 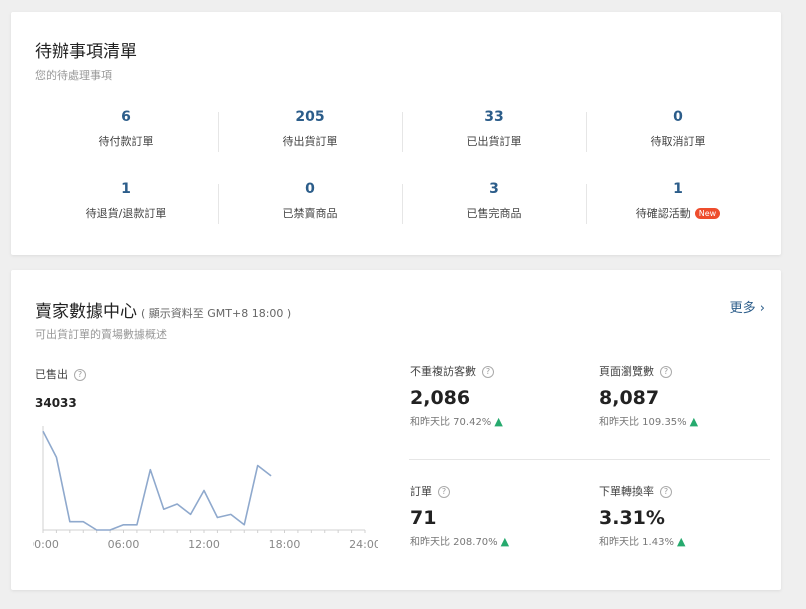 What do you see at coordinates (684, 372) in the screenshot?
I see `metric-label-row: 頁面瀏覽數?` at bounding box center [684, 372].